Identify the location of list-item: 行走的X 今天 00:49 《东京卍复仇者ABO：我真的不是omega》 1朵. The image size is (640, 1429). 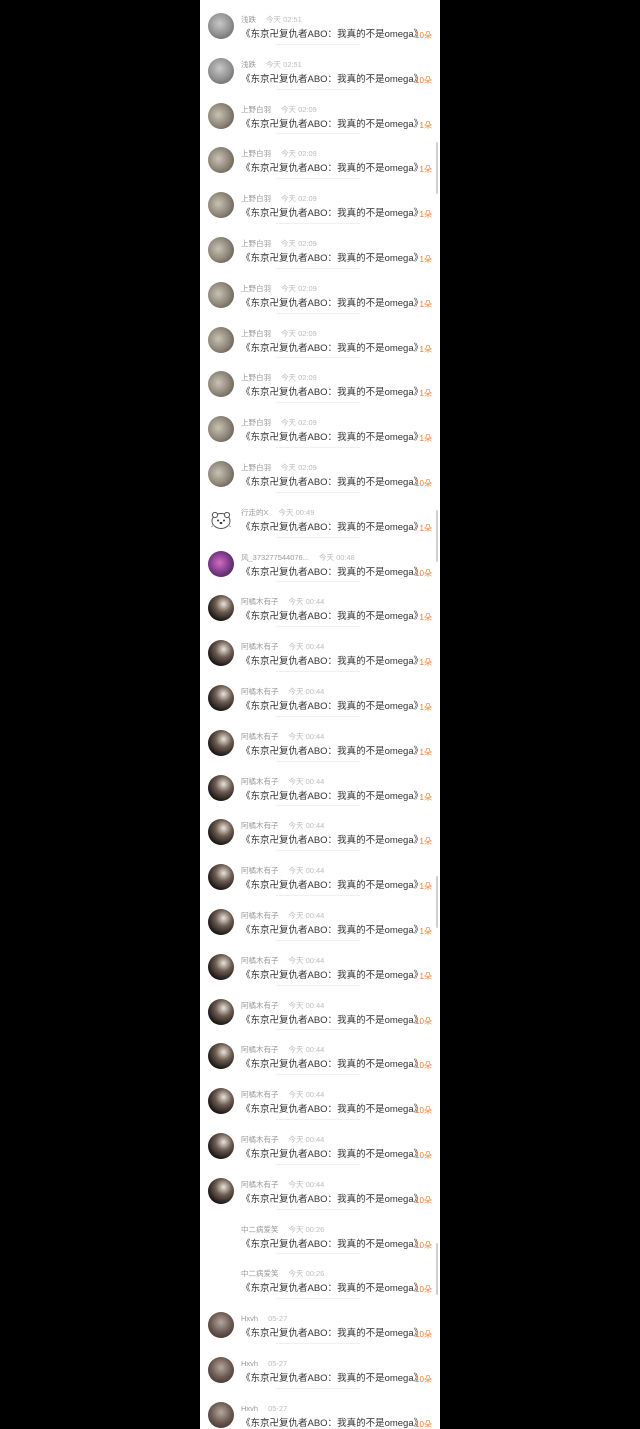
(320, 515).